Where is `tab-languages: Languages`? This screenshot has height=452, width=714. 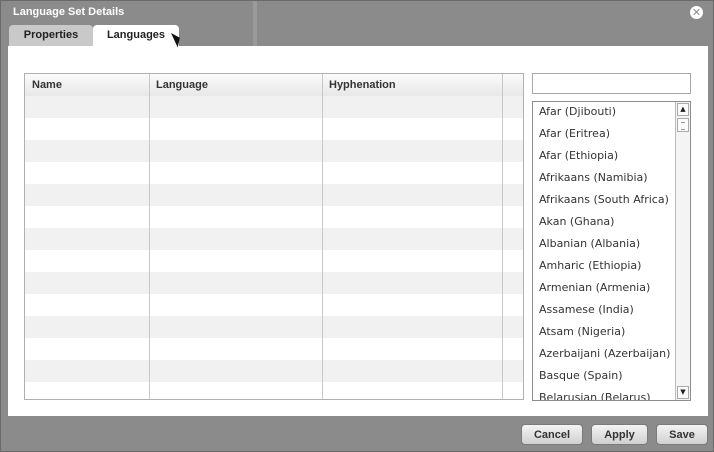
tab-languages: Languages is located at coordinates (136, 36).